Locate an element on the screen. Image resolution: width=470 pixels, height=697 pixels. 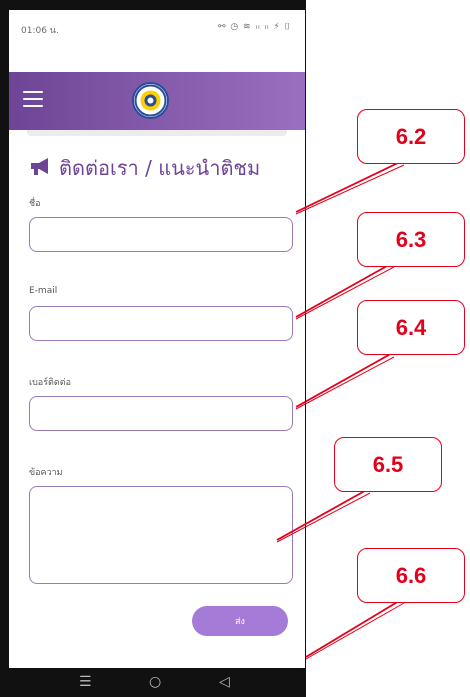
home-icon: ○ is located at coordinates (155, 682).